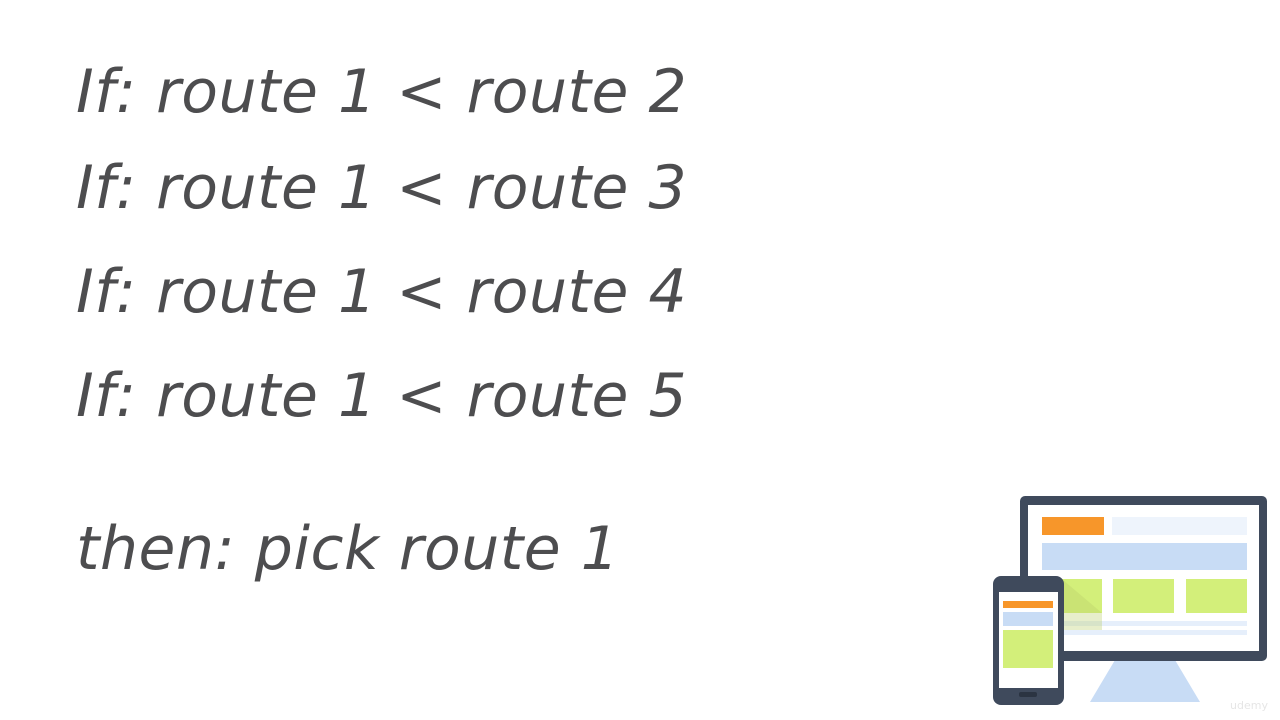 This screenshot has height=720, width=1280. Describe the element at coordinates (382, 92) in the screenshot. I see `condition-line-1: If: route 1 < route 2` at that location.